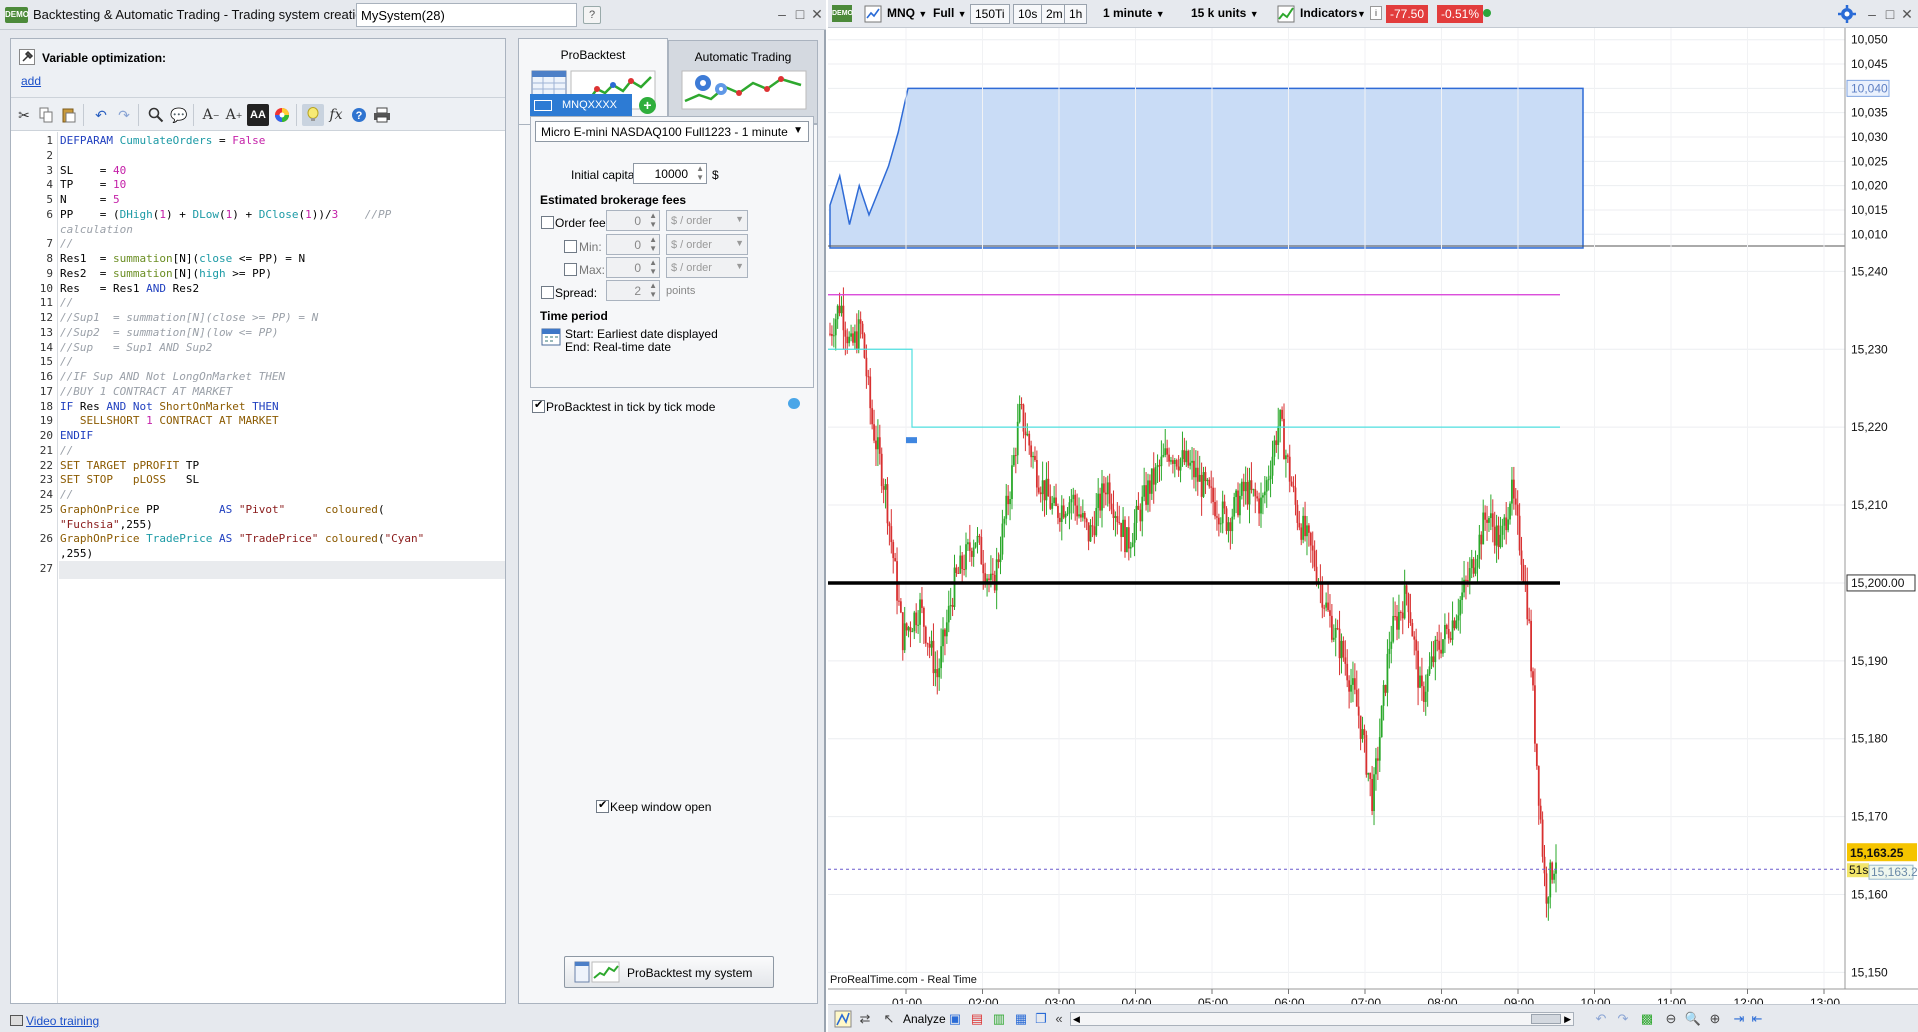  Describe the element at coordinates (62, 1021) in the screenshot. I see `video-training-link: Video training` at that location.